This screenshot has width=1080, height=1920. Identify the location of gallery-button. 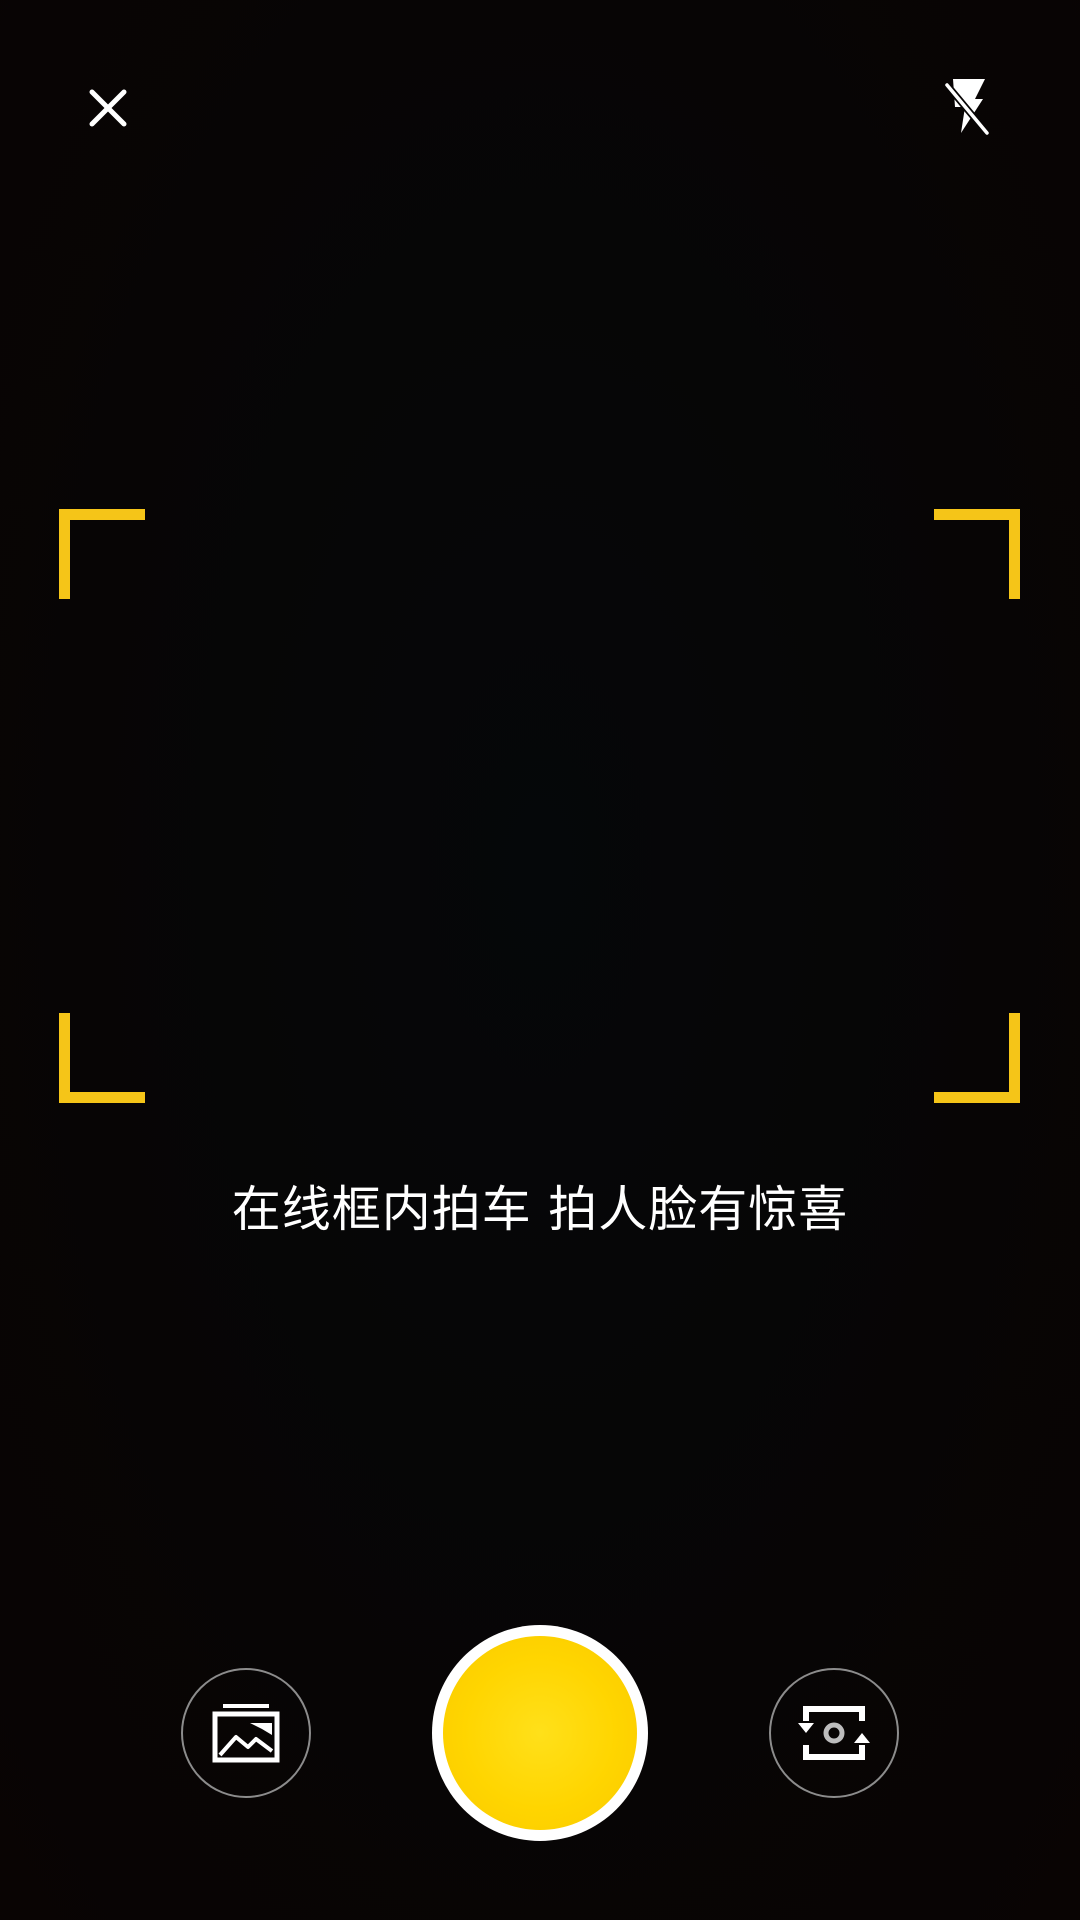
(246, 1733).